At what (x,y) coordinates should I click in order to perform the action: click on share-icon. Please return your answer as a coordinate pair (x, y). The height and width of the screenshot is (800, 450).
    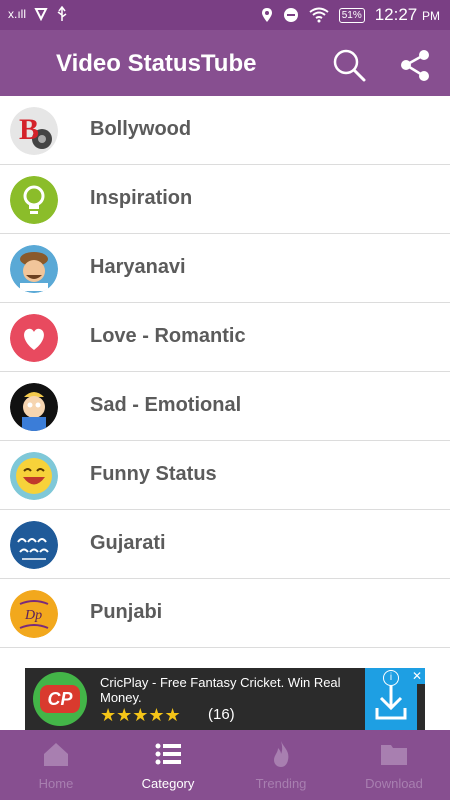
    Looking at the image, I should click on (415, 65).